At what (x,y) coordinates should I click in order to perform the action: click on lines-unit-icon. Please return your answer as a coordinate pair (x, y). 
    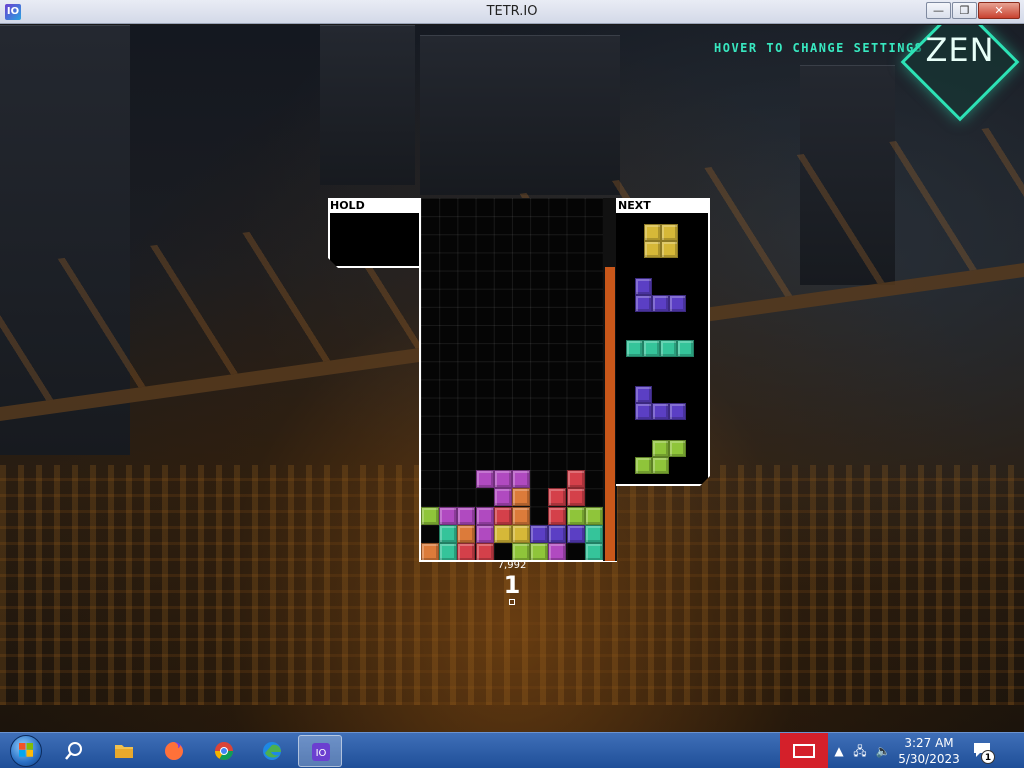
    Looking at the image, I should click on (512, 602).